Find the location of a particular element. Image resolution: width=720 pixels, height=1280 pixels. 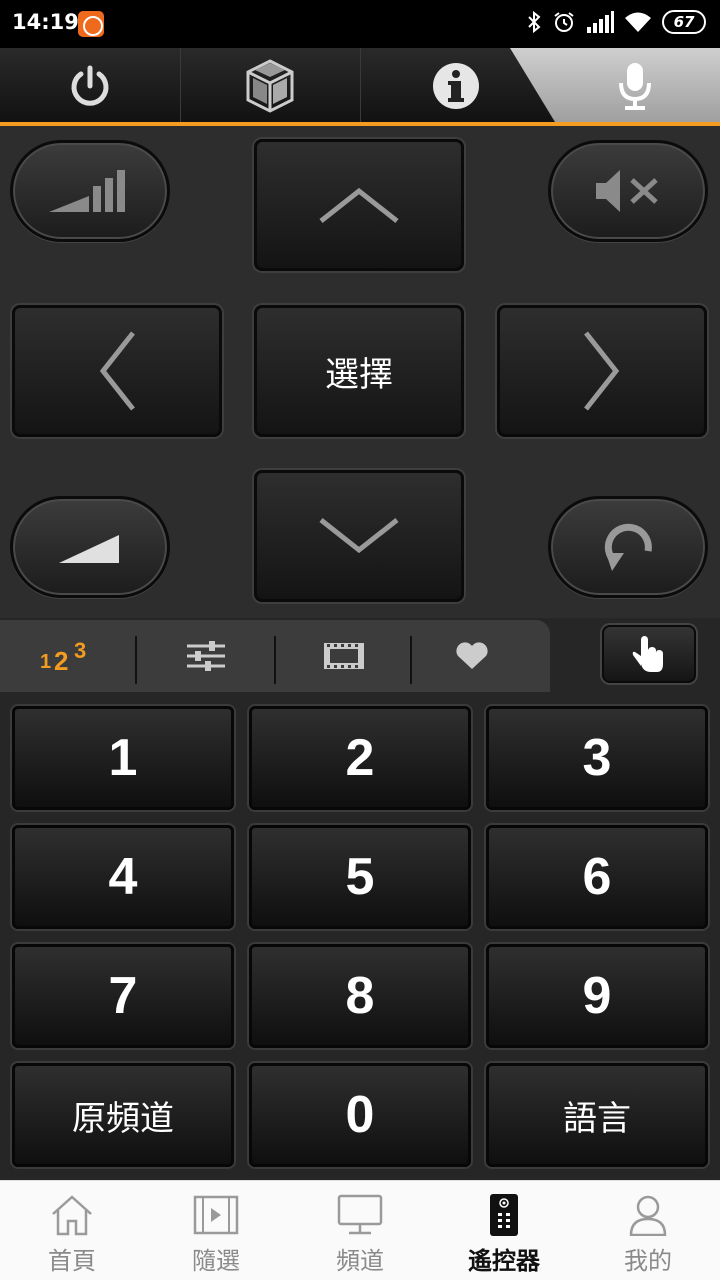

key-5: 5 is located at coordinates (360, 877).